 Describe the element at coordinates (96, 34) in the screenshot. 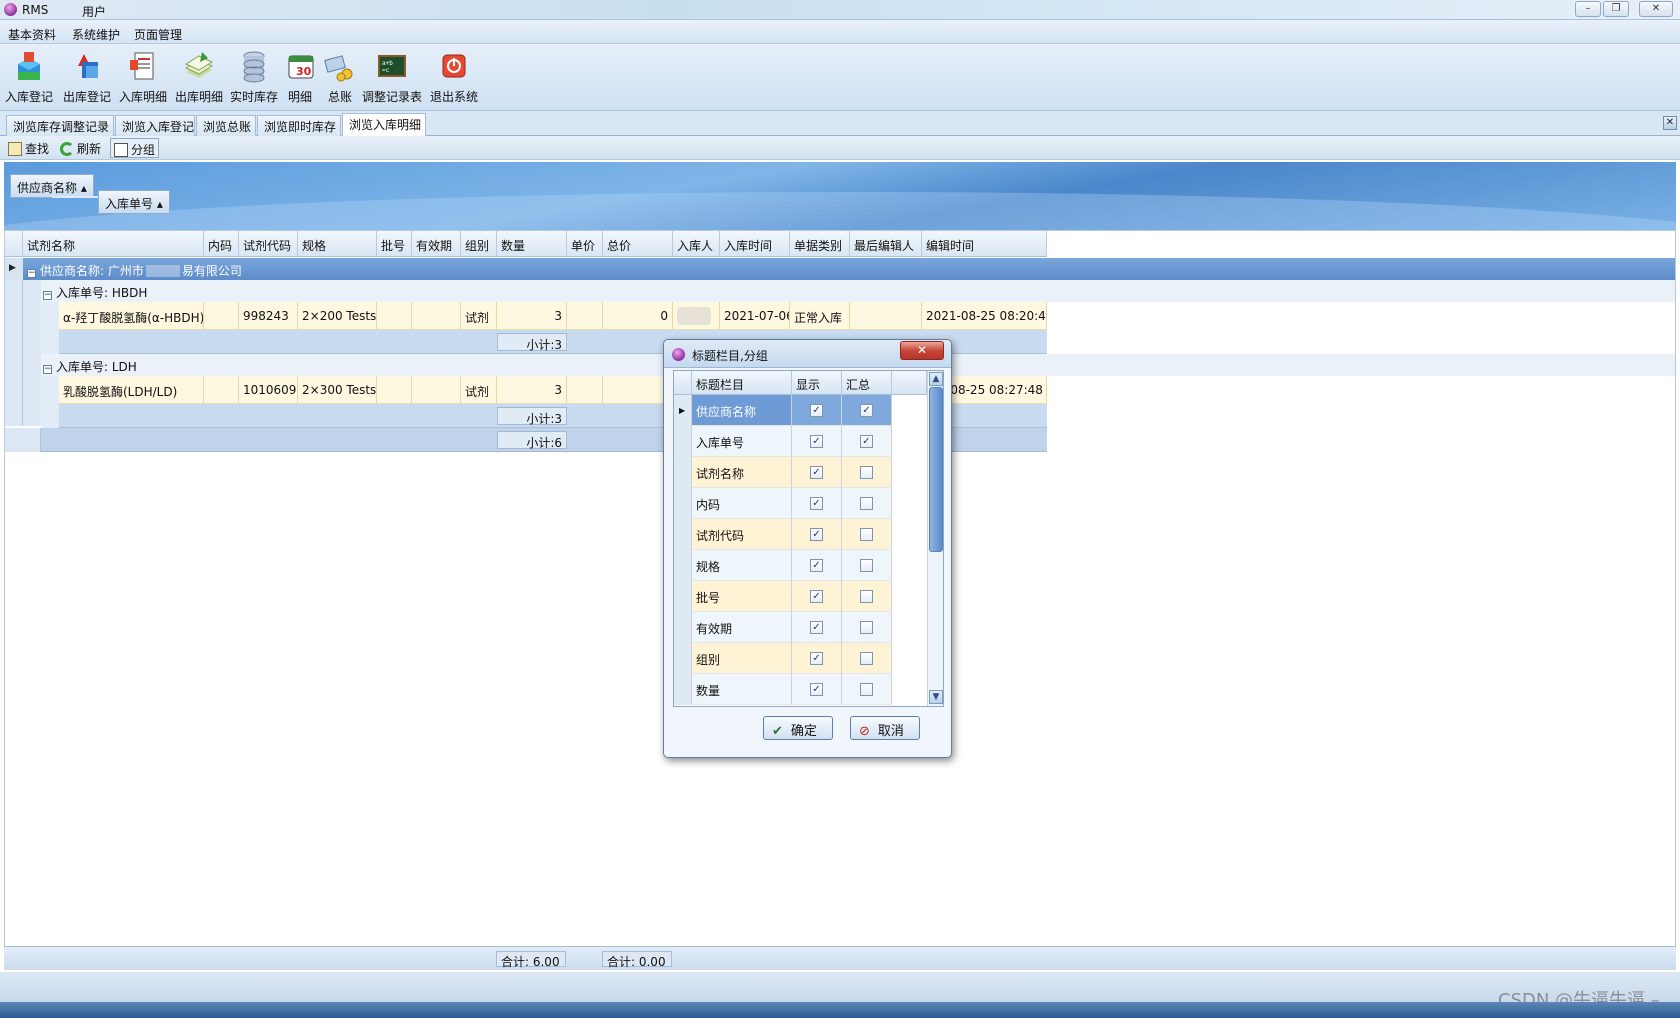

I see `menu-system-maintenance: 系统维护` at that location.